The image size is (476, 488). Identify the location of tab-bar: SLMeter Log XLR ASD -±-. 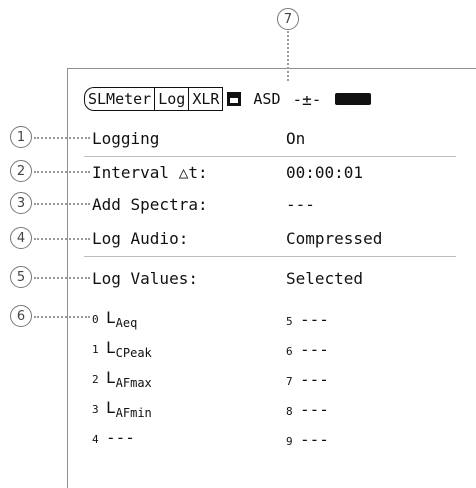
(228, 99).